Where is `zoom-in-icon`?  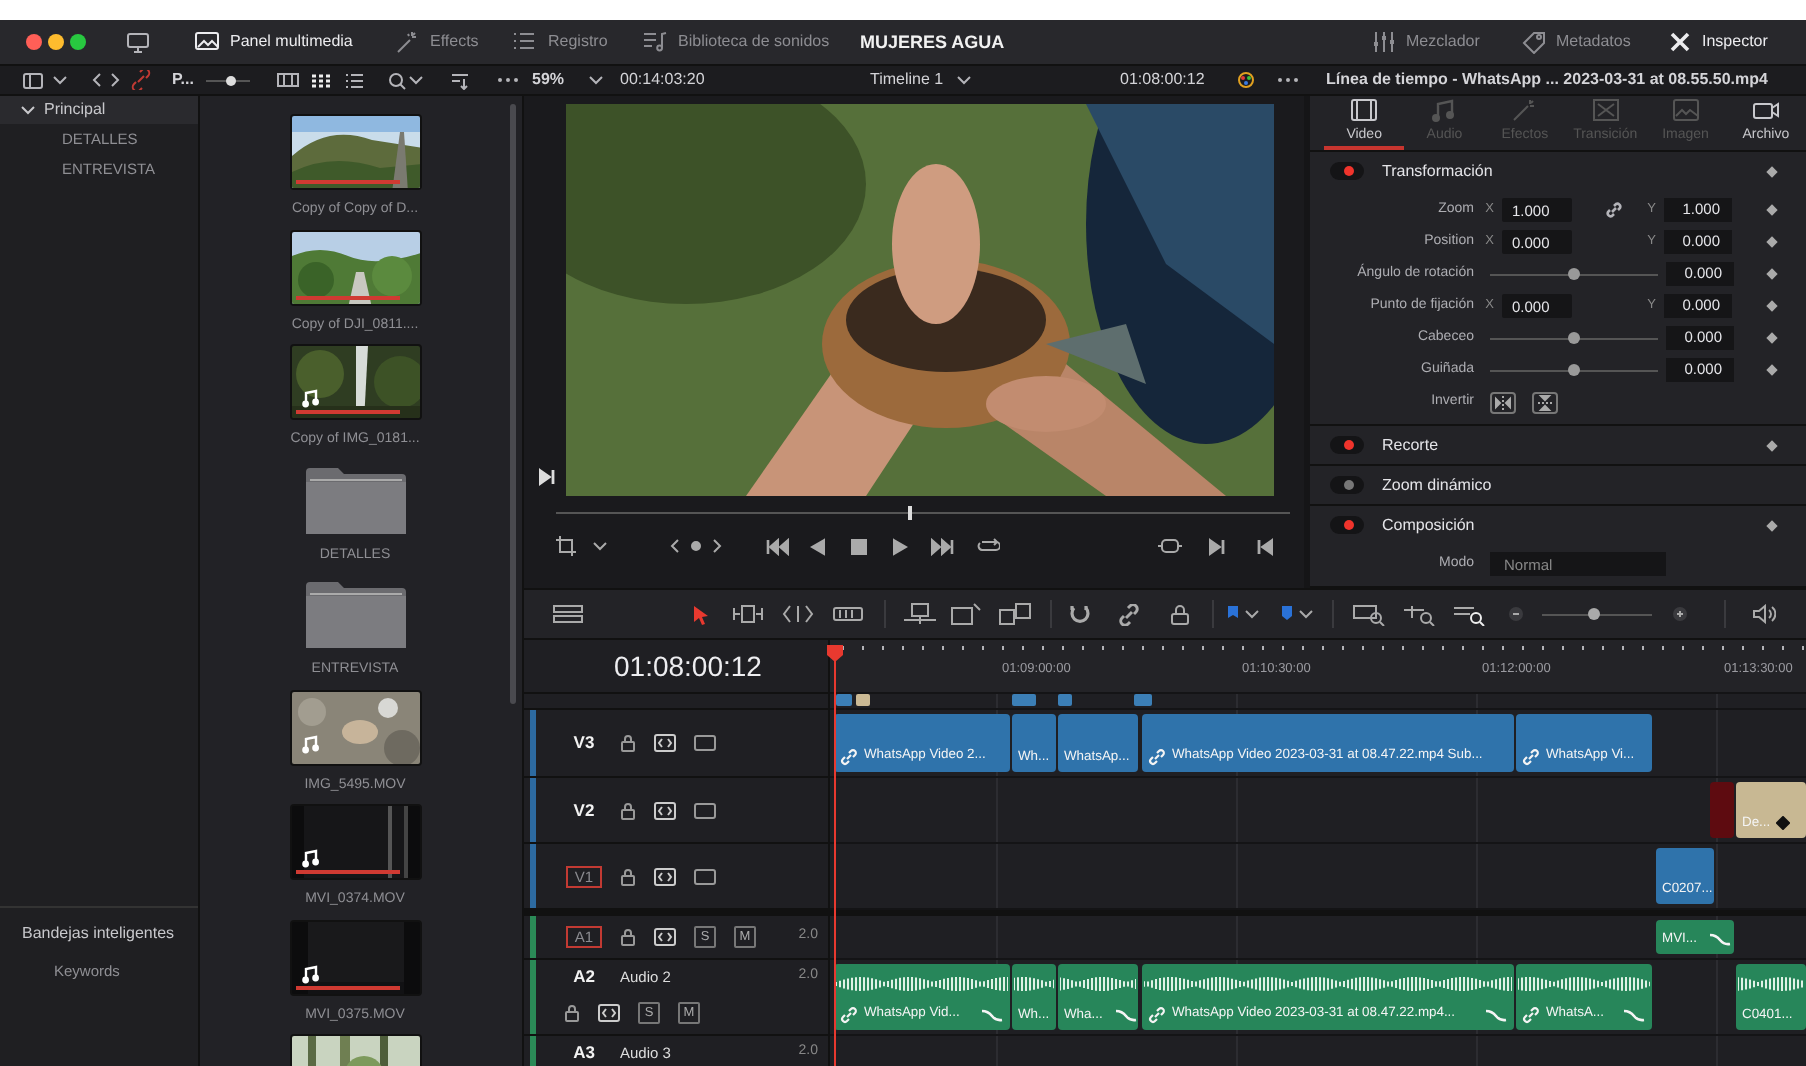
zoom-in-icon is located at coordinates (1680, 614).